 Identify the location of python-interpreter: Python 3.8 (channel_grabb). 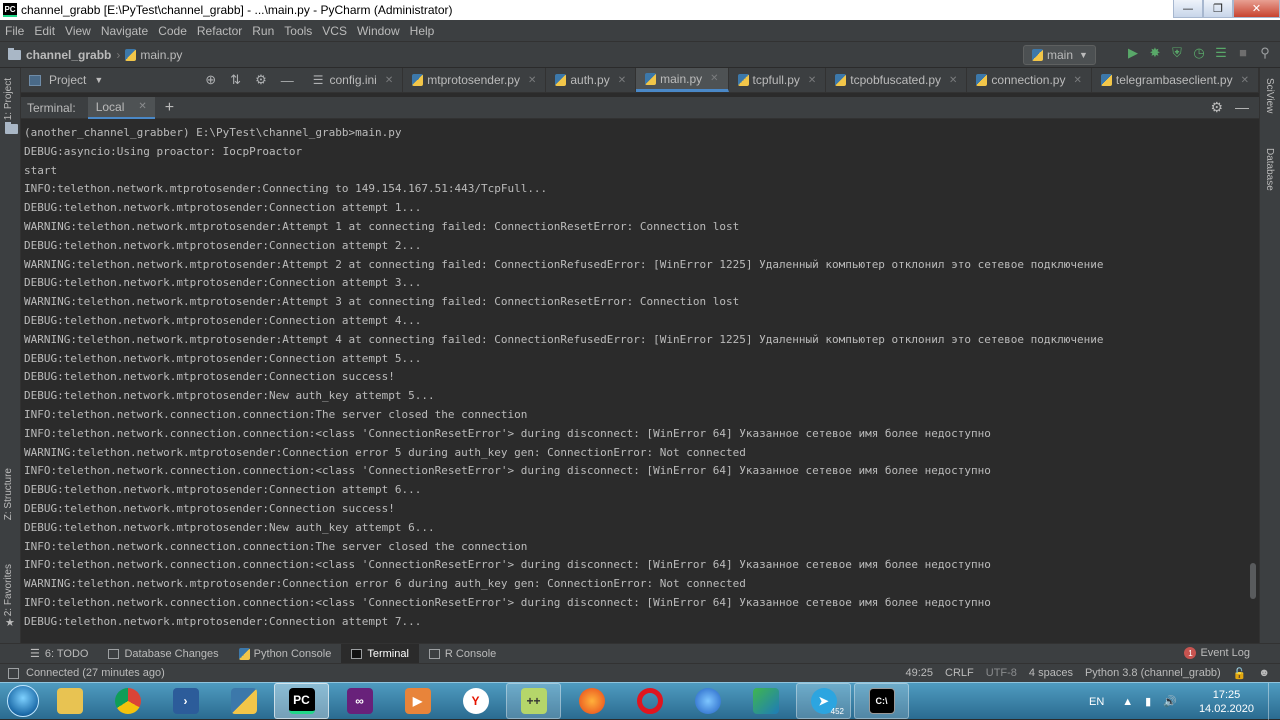
(1153, 673).